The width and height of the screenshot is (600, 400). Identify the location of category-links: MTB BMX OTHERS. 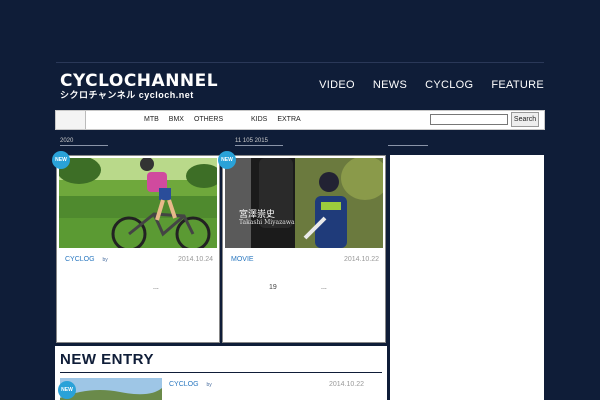
(183, 119).